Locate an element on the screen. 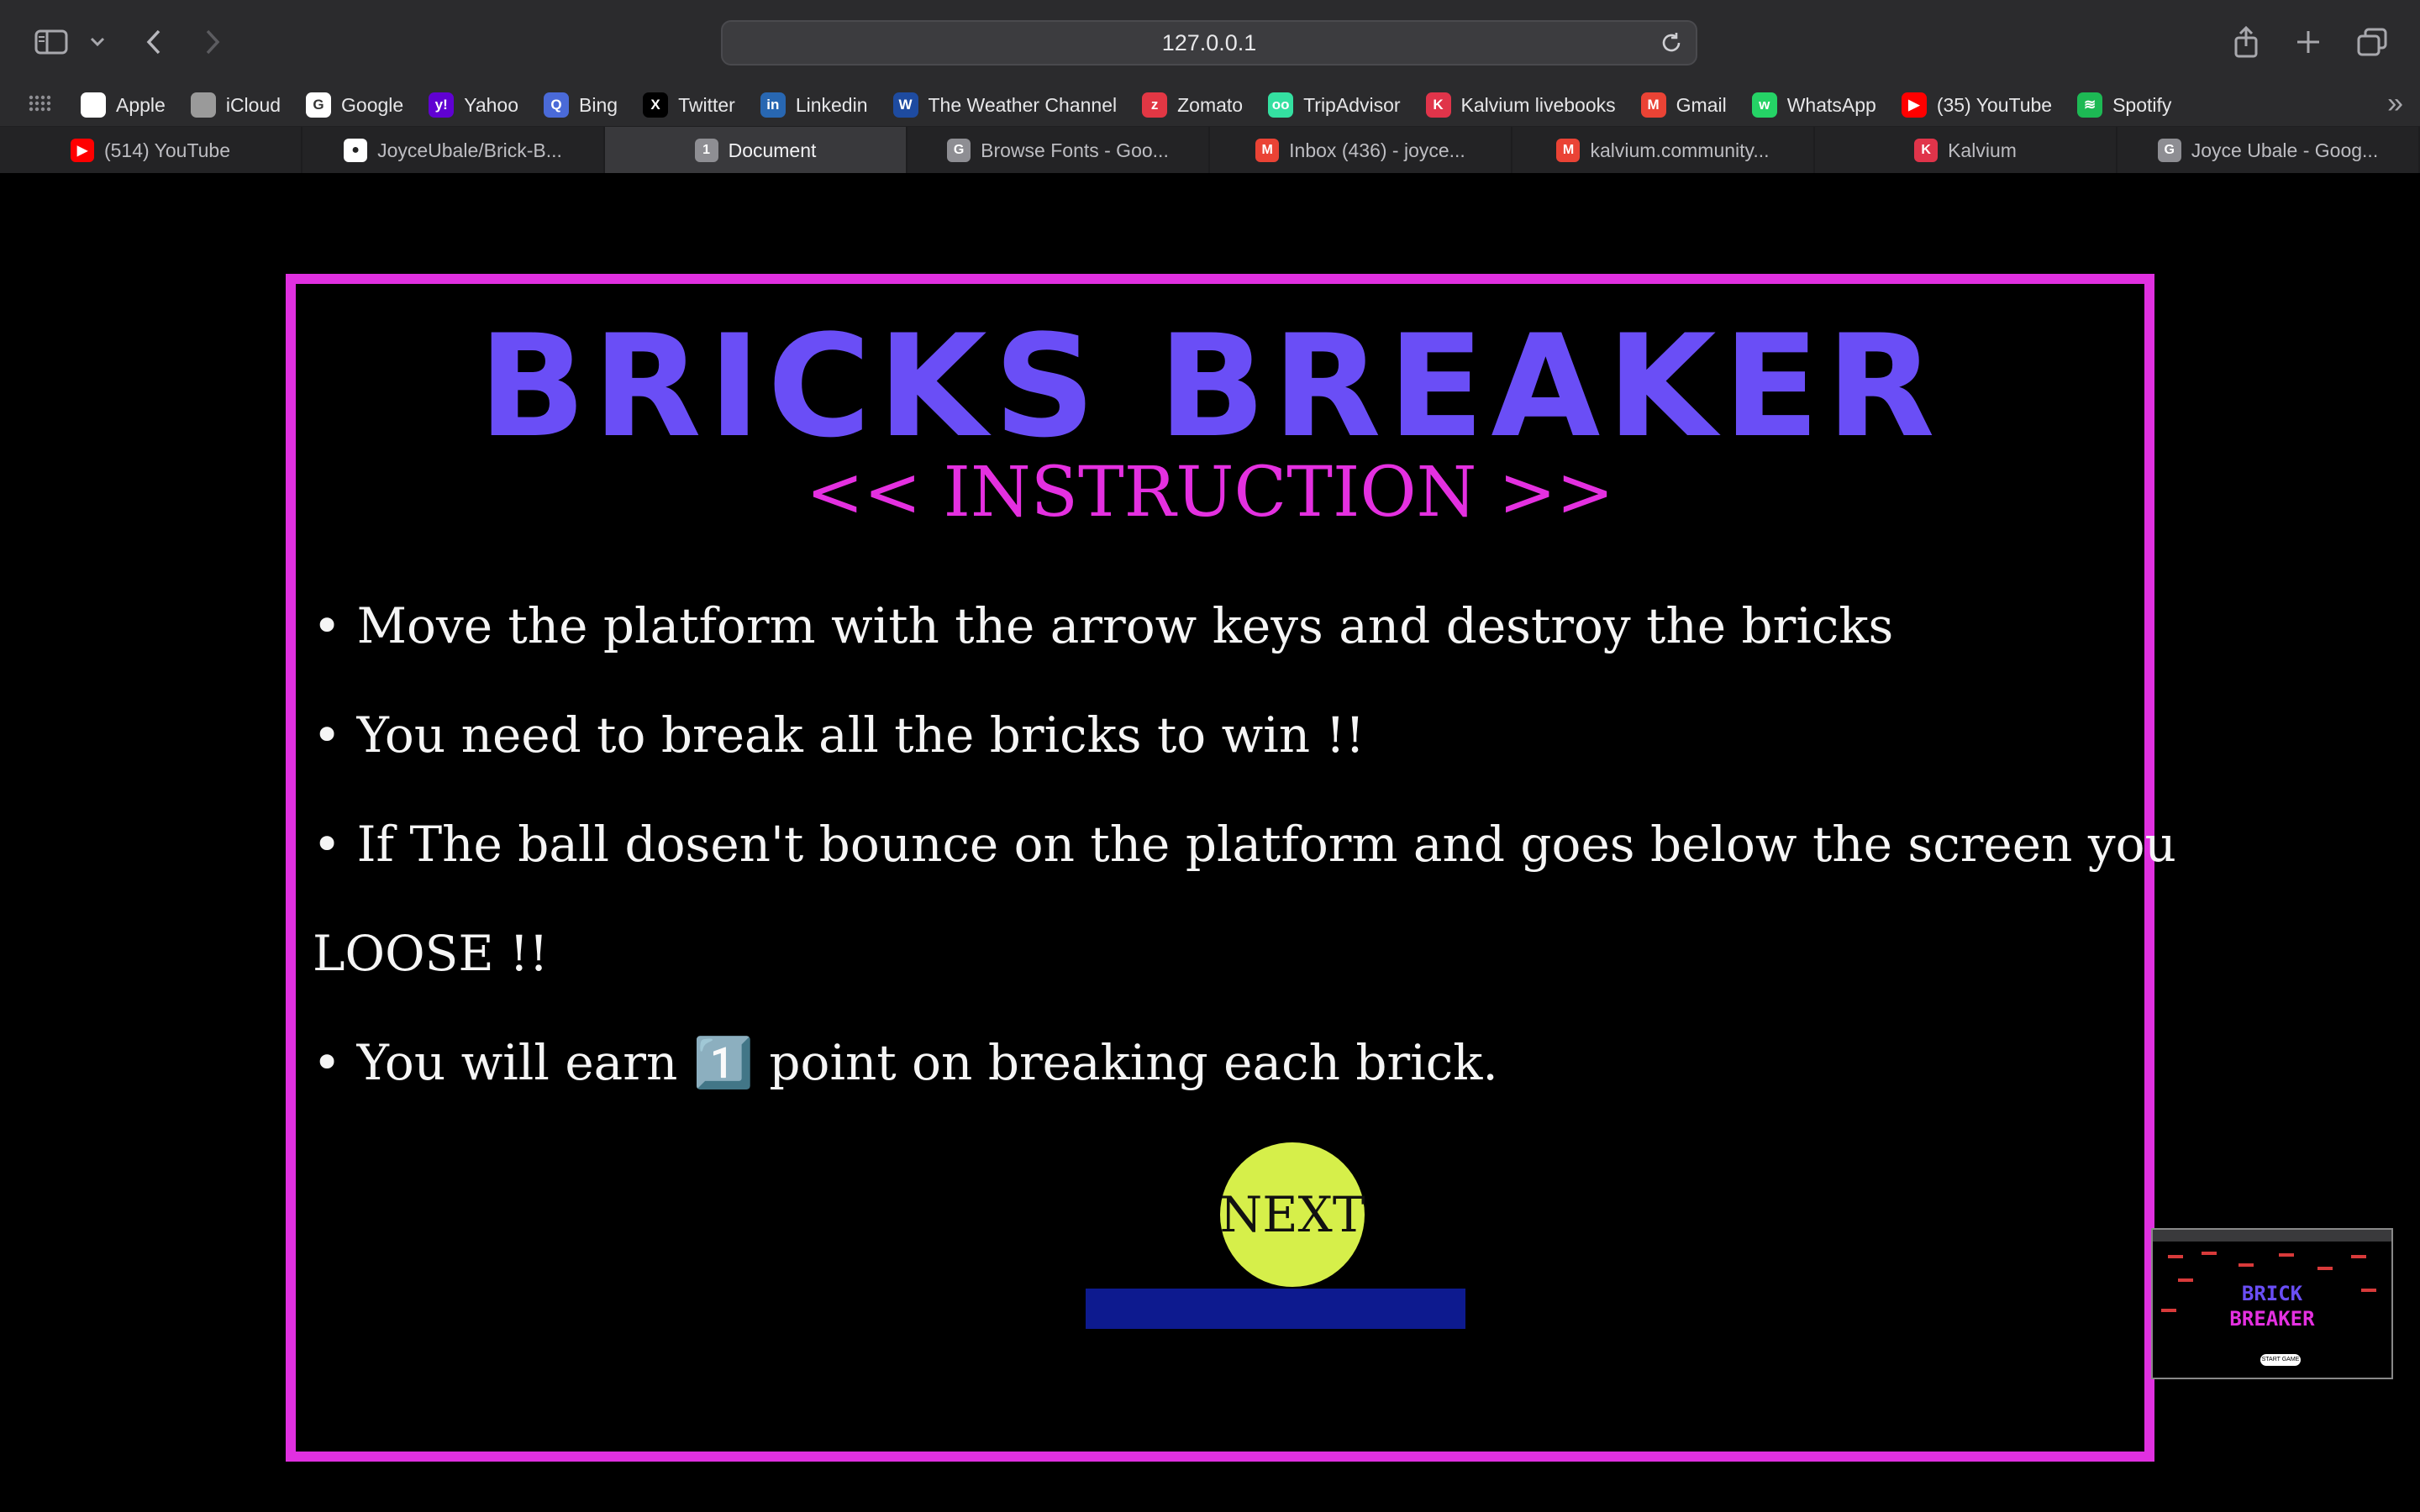 This screenshot has width=2420, height=1512. bookmark-item: W The Weather Channel is located at coordinates (1005, 105).